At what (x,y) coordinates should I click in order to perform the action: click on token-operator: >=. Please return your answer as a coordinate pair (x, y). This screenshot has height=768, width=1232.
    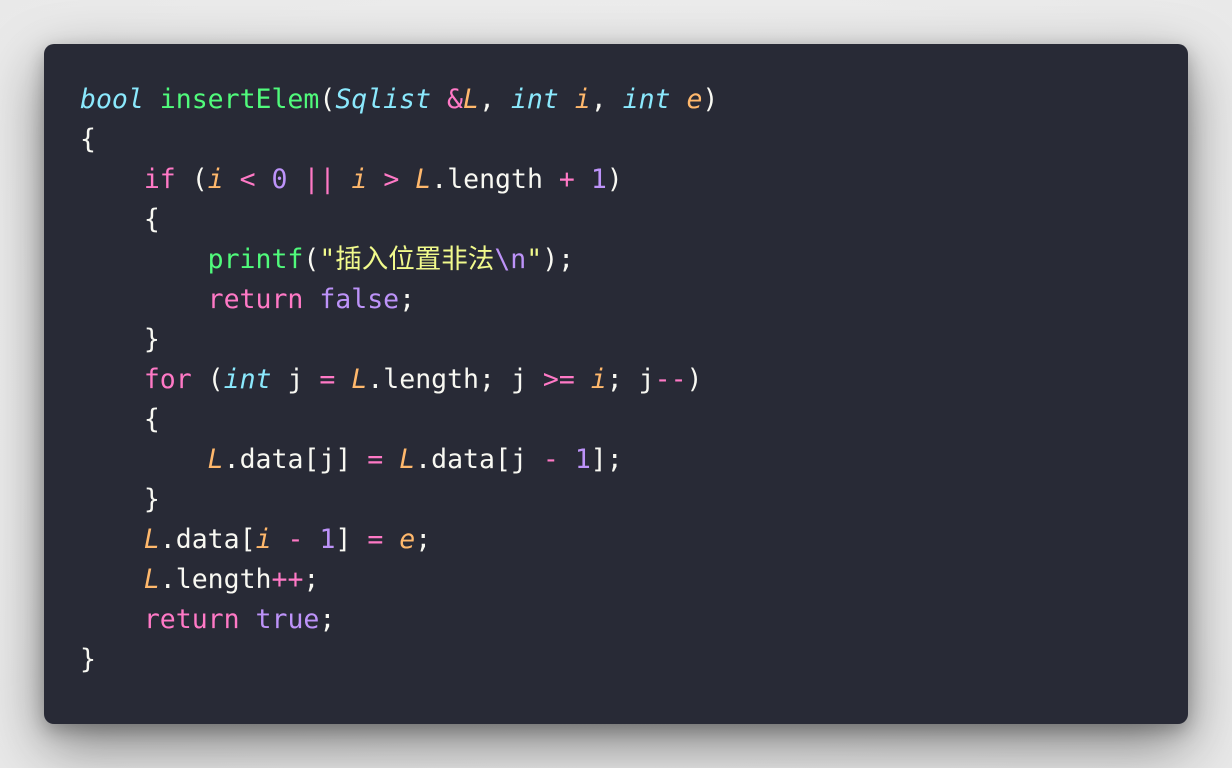
    Looking at the image, I should click on (558, 379).